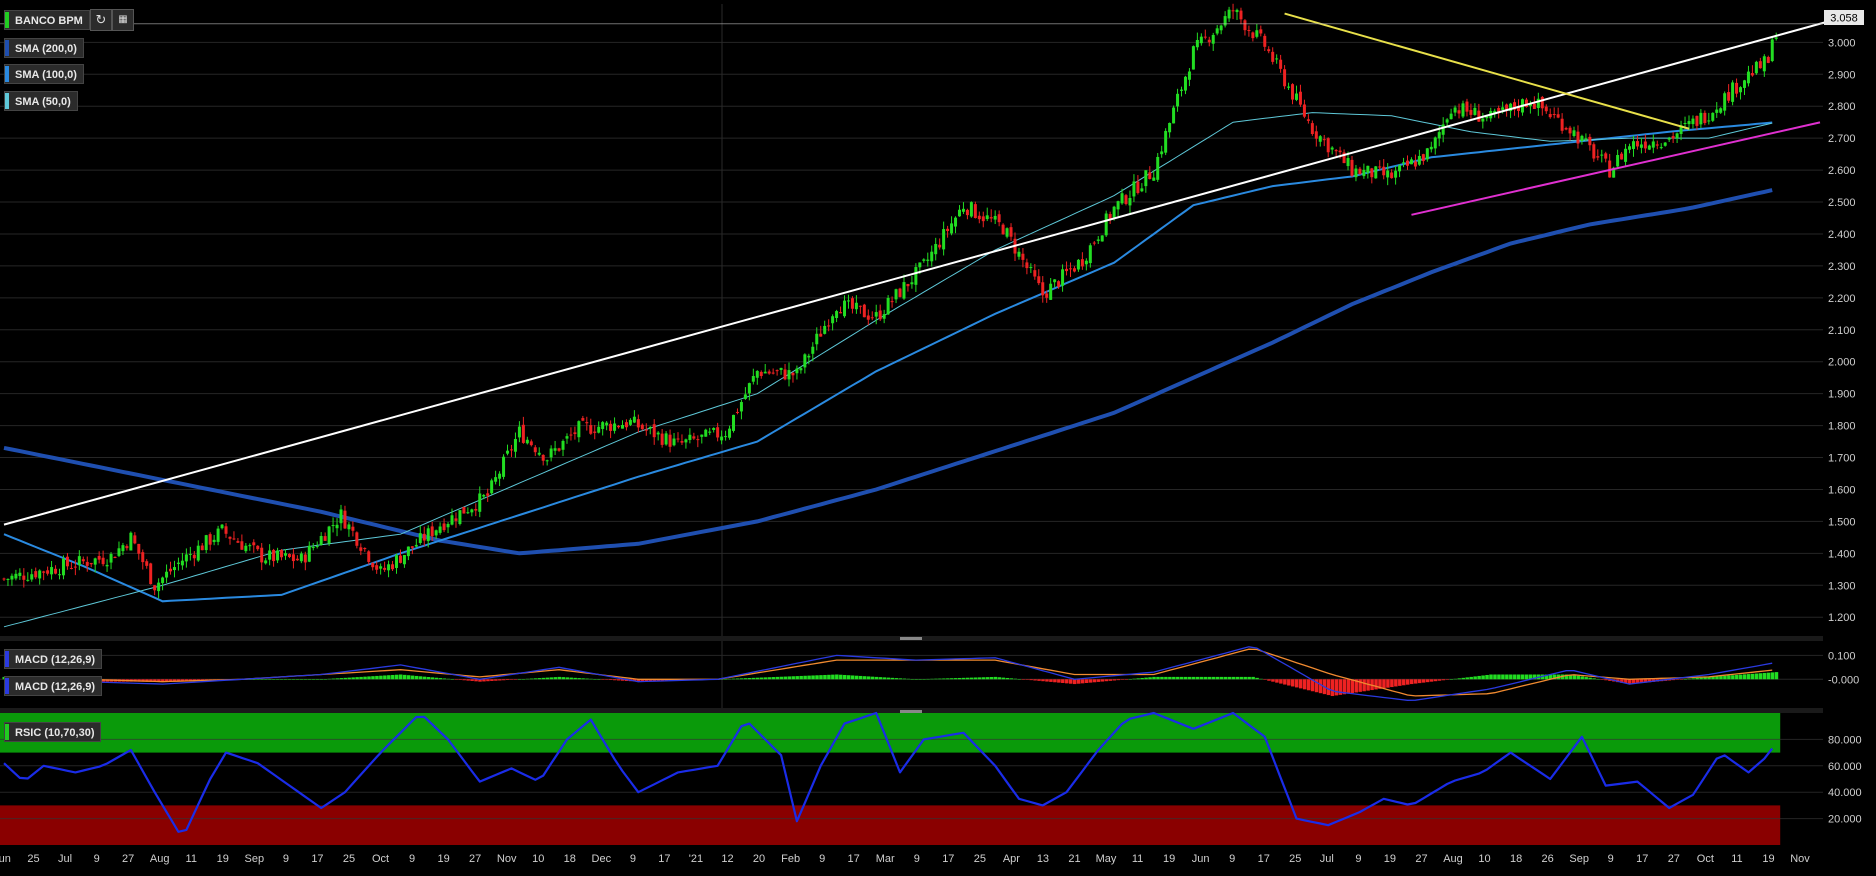 The image size is (1876, 876). What do you see at coordinates (160, 859) in the screenshot?
I see `x-tick-label: Aug` at bounding box center [160, 859].